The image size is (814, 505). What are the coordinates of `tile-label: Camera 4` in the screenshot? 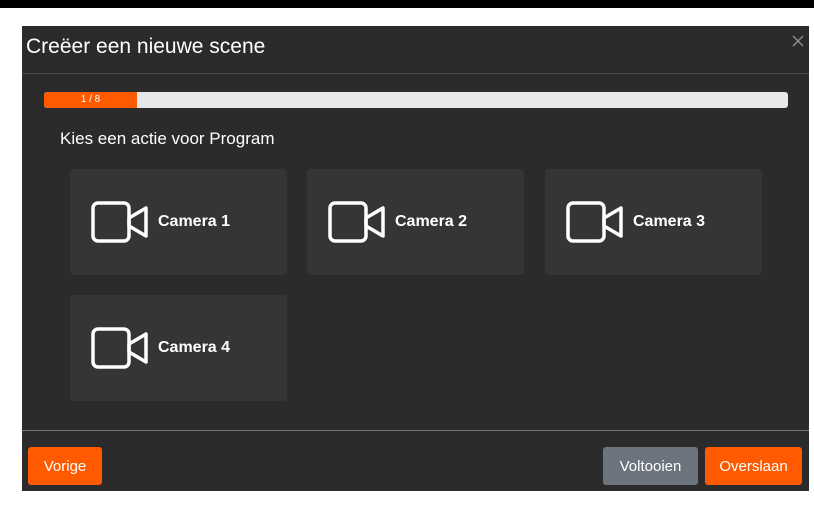 It's located at (194, 347).